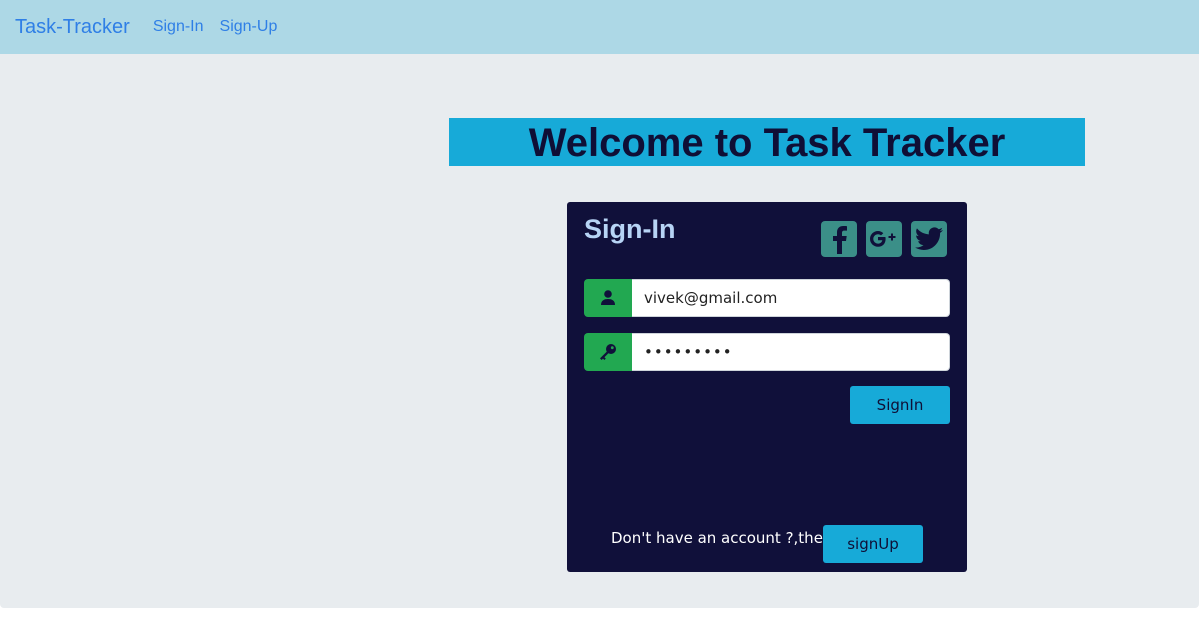 This screenshot has height=641, width=1199. I want to click on twitter-button, so click(929, 239).